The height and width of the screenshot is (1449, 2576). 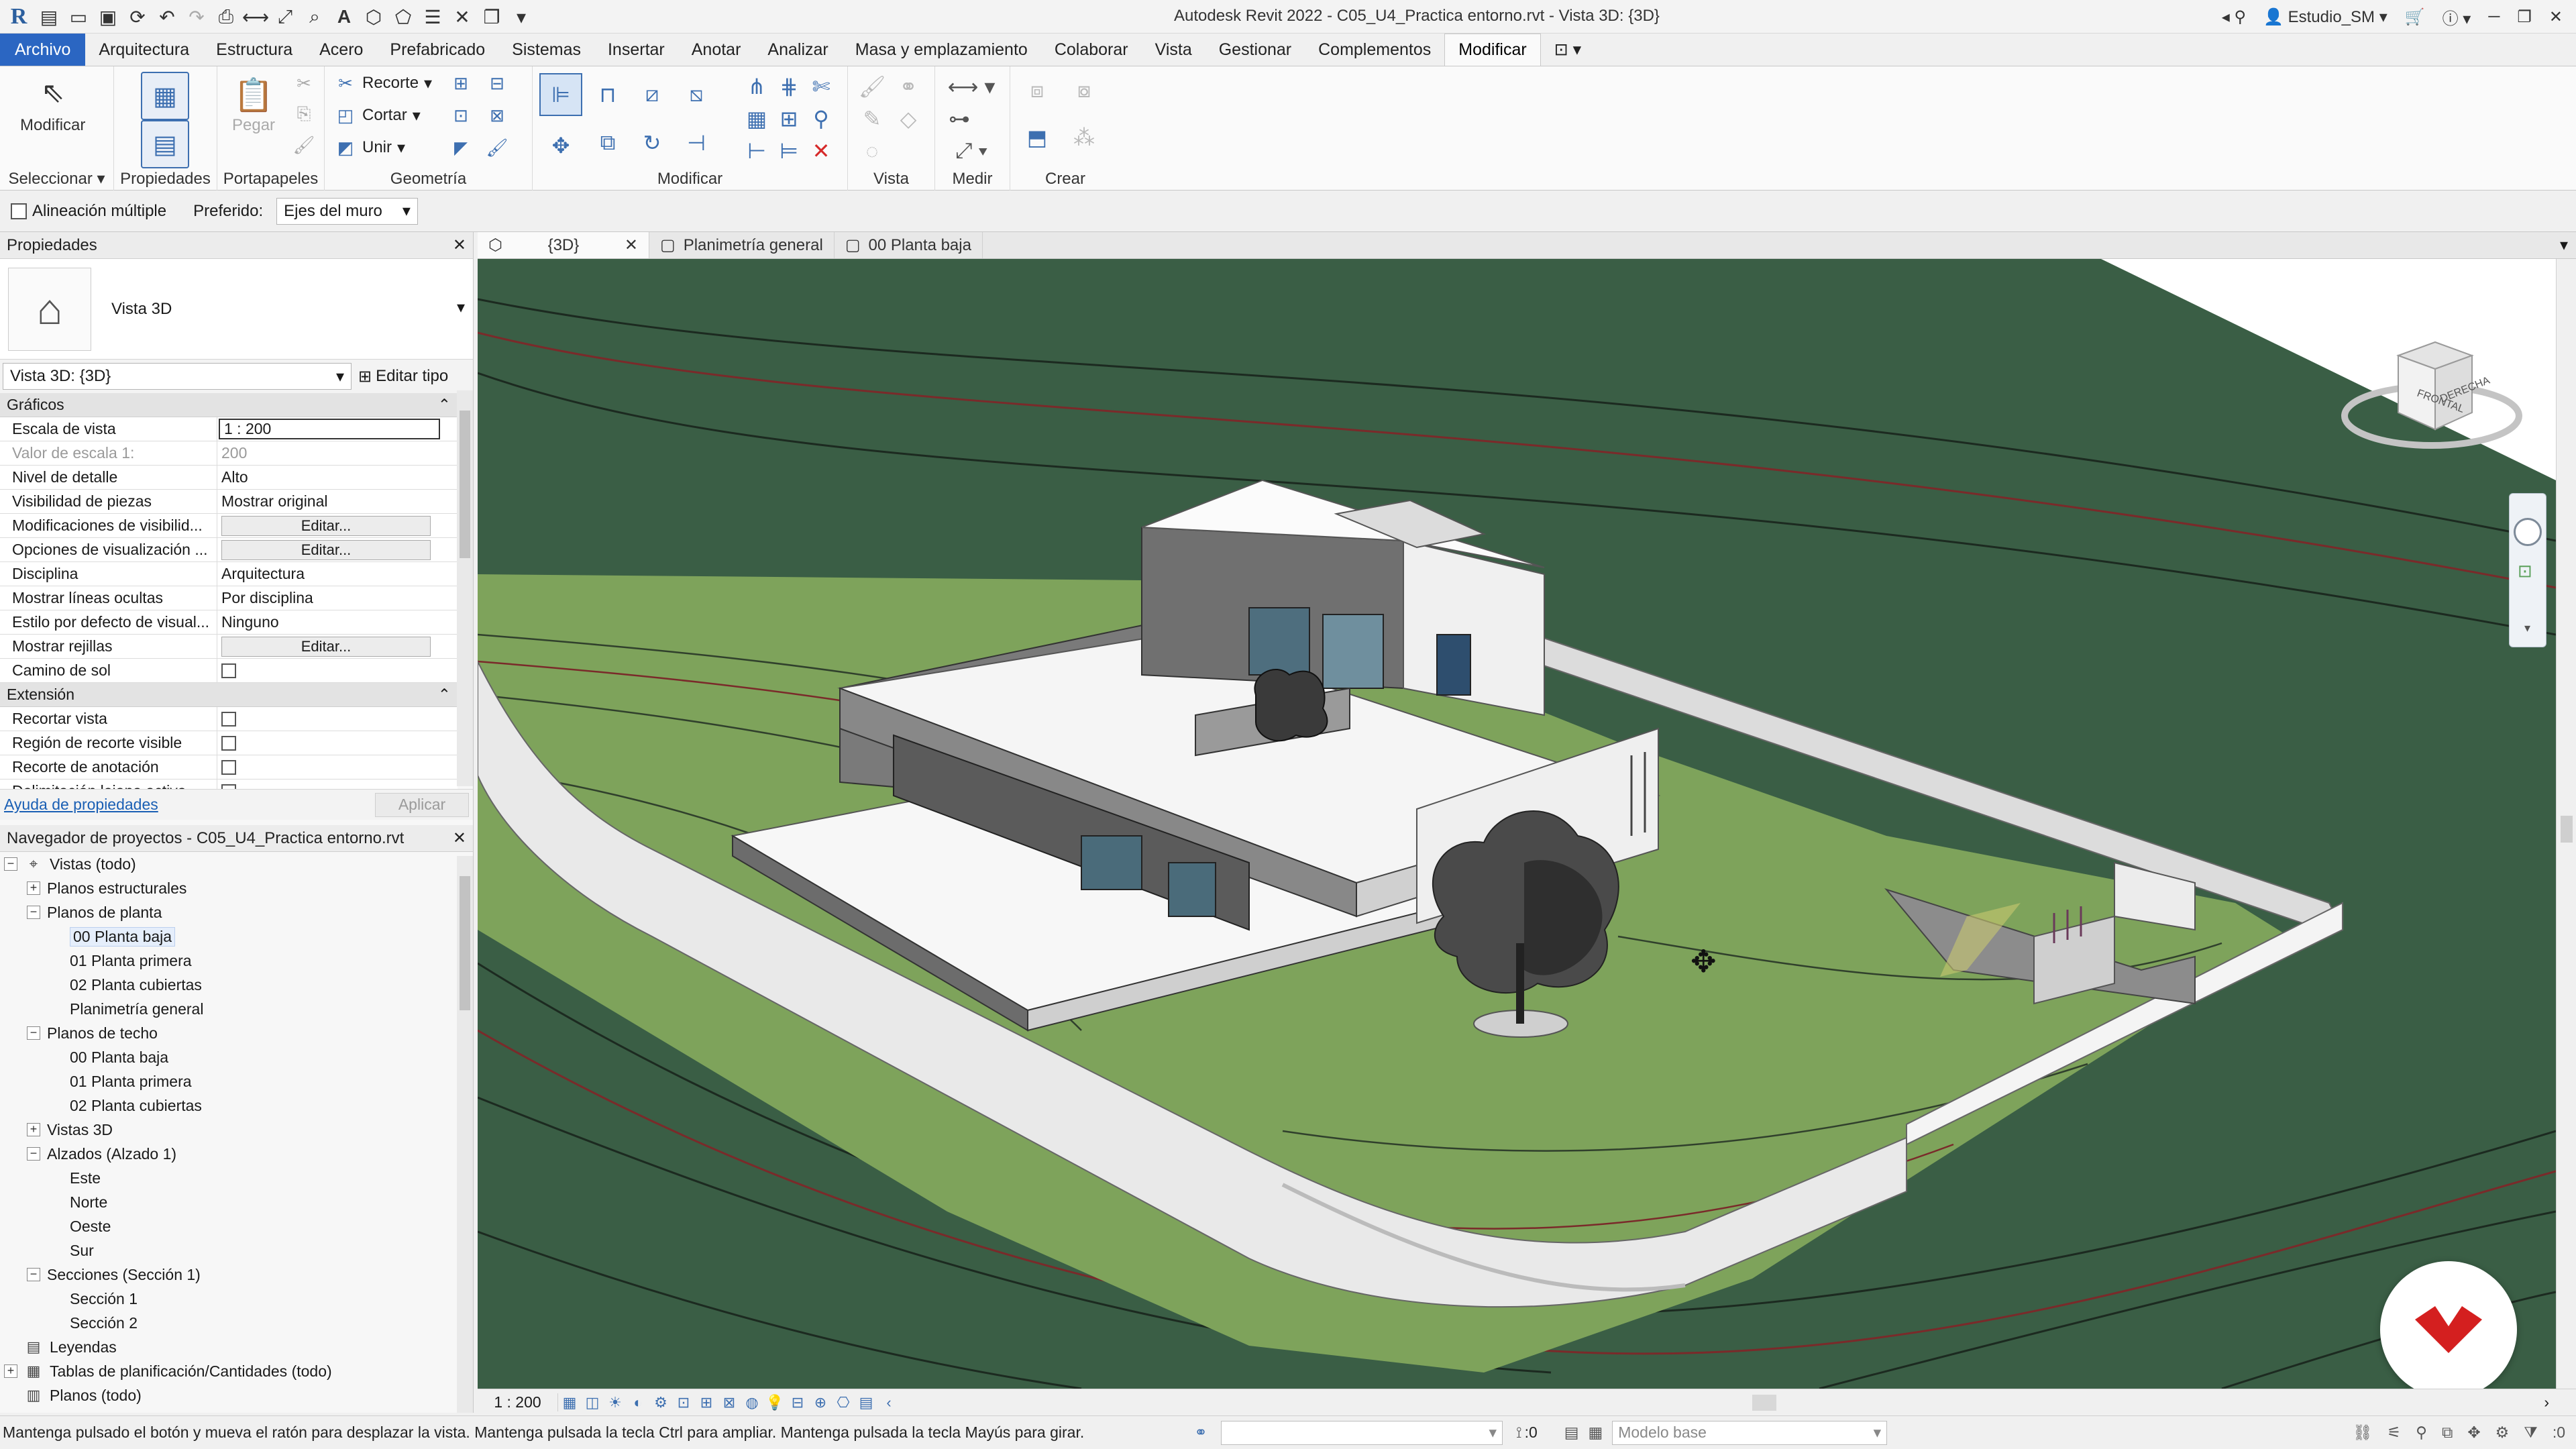 What do you see at coordinates (497, 83) in the screenshot?
I see `demolish-icon: ⊟` at bounding box center [497, 83].